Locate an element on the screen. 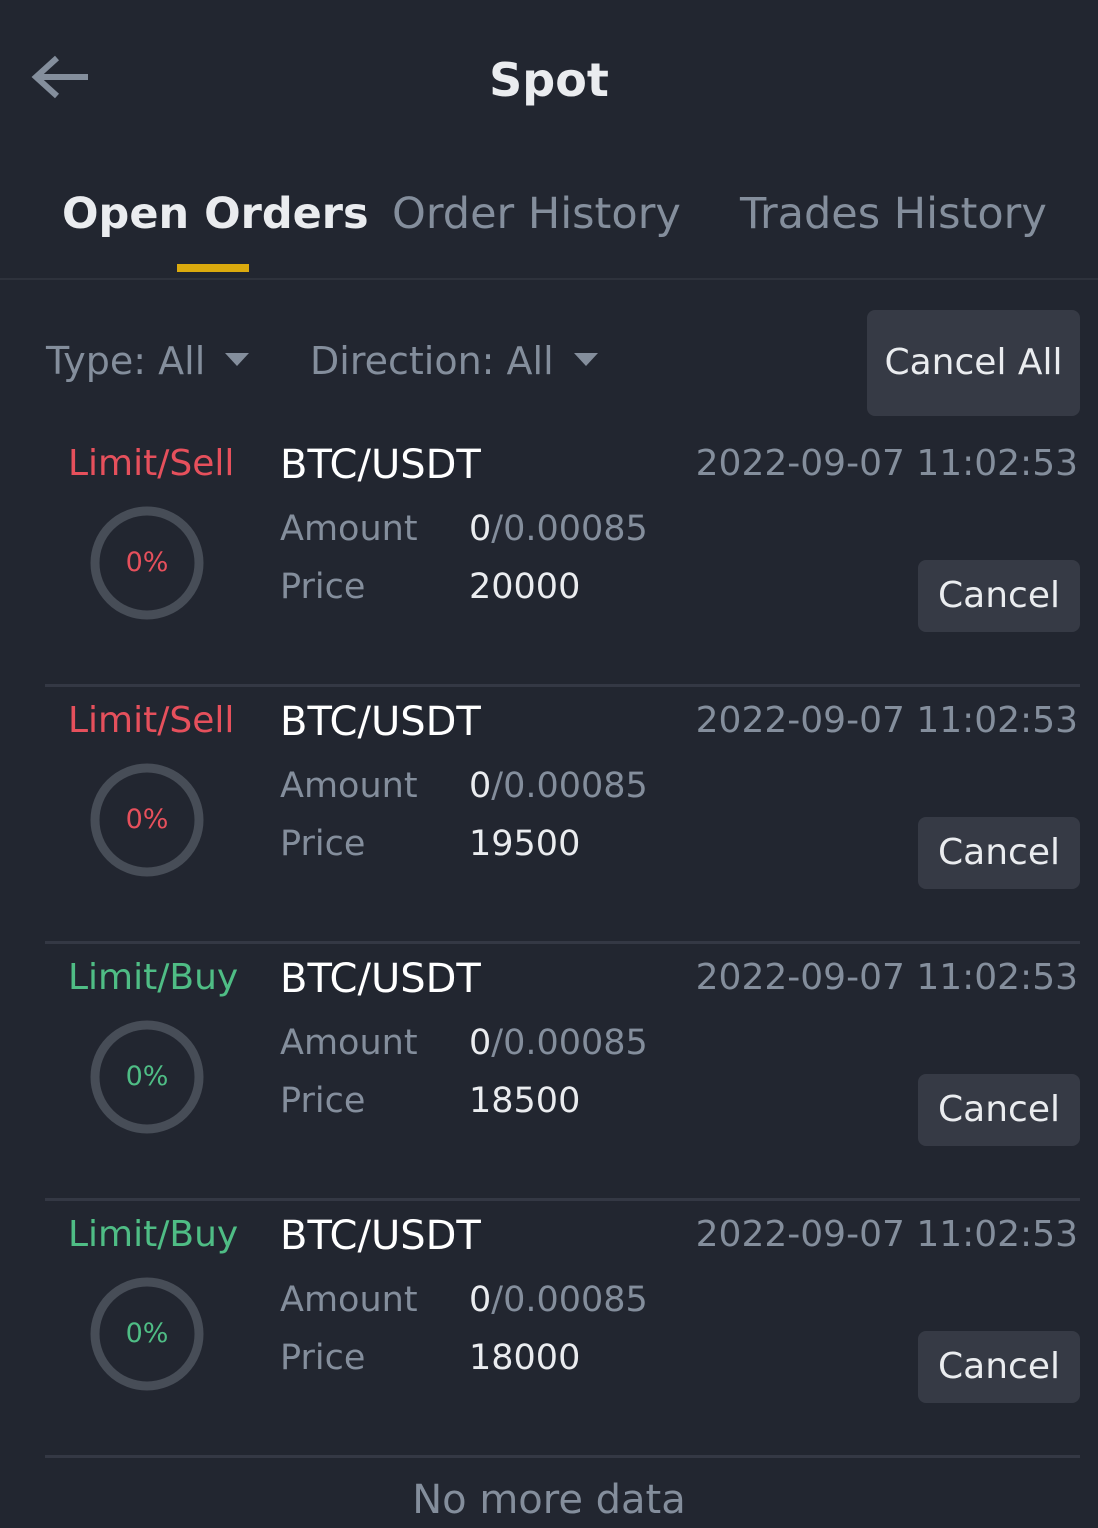  active-tab-indicator is located at coordinates (213, 268).